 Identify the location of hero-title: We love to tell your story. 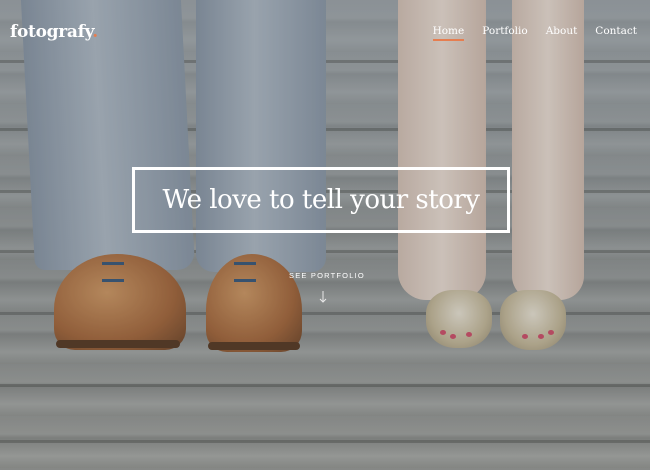
(321, 200).